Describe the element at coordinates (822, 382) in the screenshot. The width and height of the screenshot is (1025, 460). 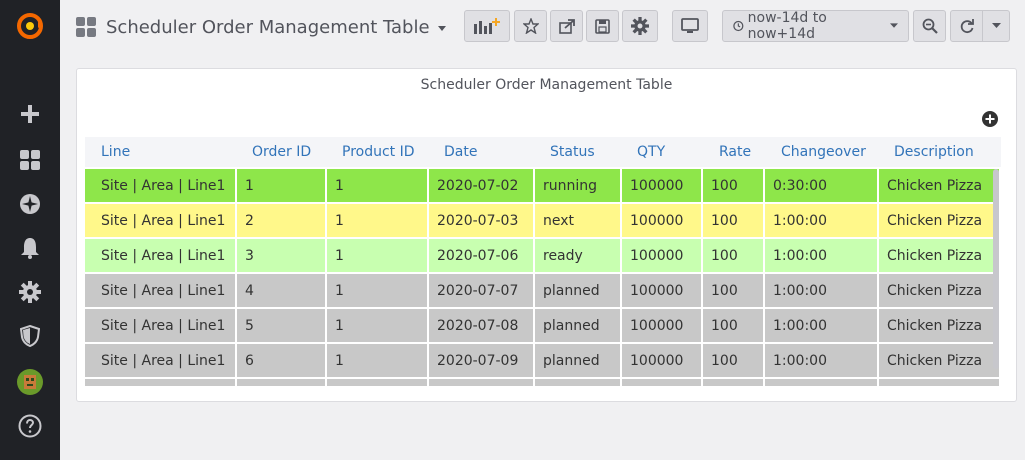
I see `cell-changeover` at that location.